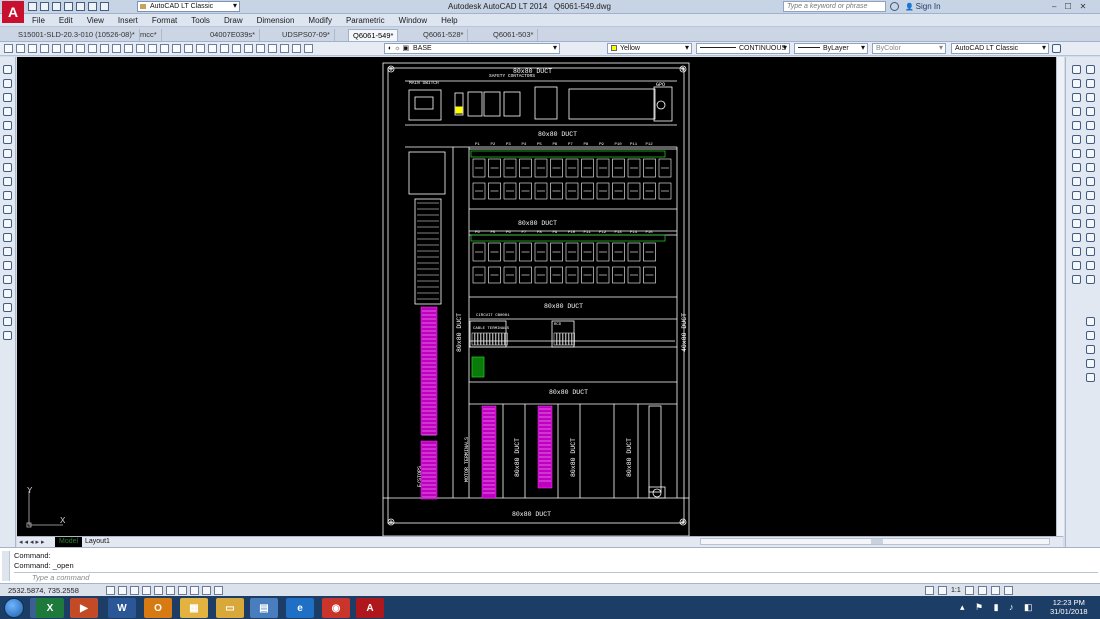  Describe the element at coordinates (7, 97) in the screenshot. I see `polyline-icon` at that location.